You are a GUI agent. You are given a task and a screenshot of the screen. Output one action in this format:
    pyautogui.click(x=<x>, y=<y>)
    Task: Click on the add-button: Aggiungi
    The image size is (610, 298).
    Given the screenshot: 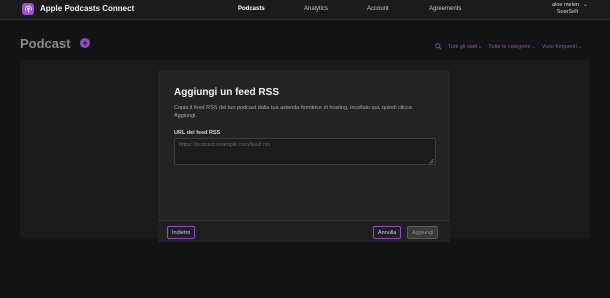 What is the action you would take?
    pyautogui.click(x=423, y=232)
    